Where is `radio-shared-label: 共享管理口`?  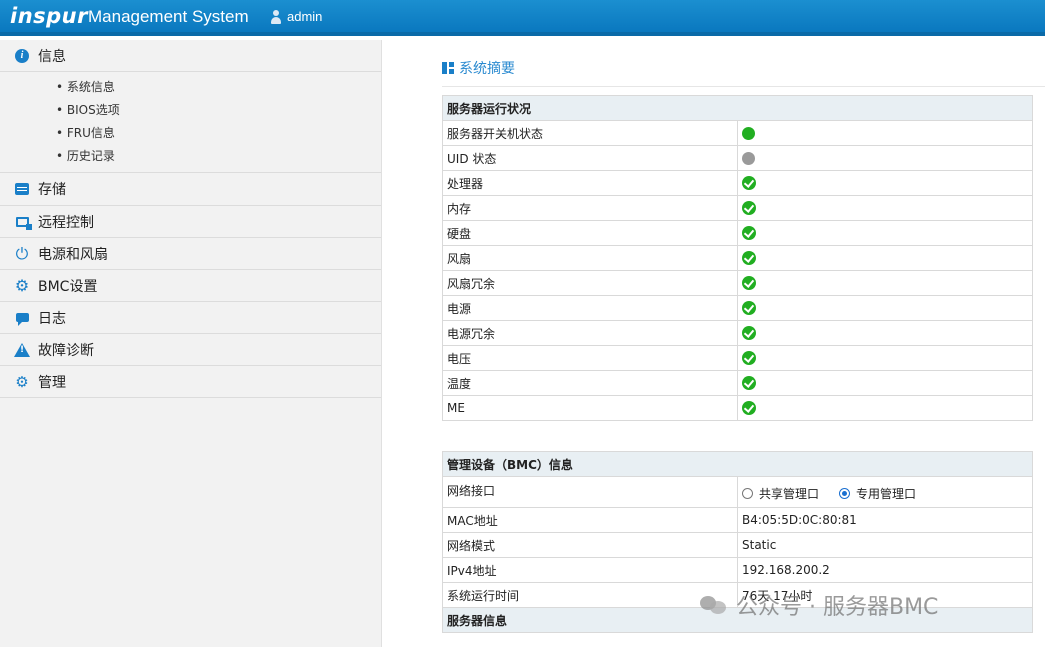 radio-shared-label: 共享管理口 is located at coordinates (789, 493).